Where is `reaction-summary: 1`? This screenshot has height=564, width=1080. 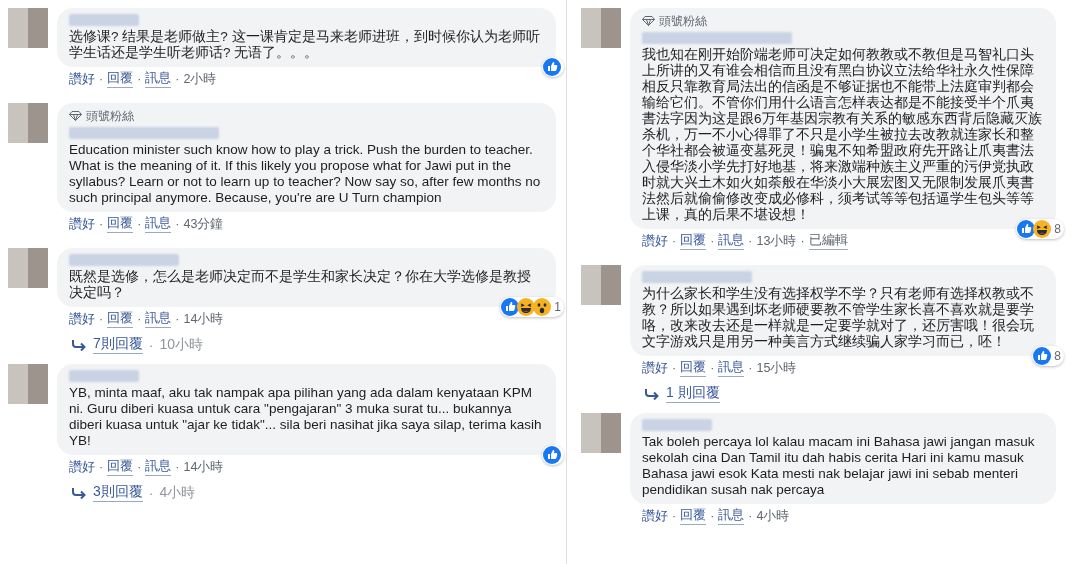 reaction-summary: 1 is located at coordinates (532, 307).